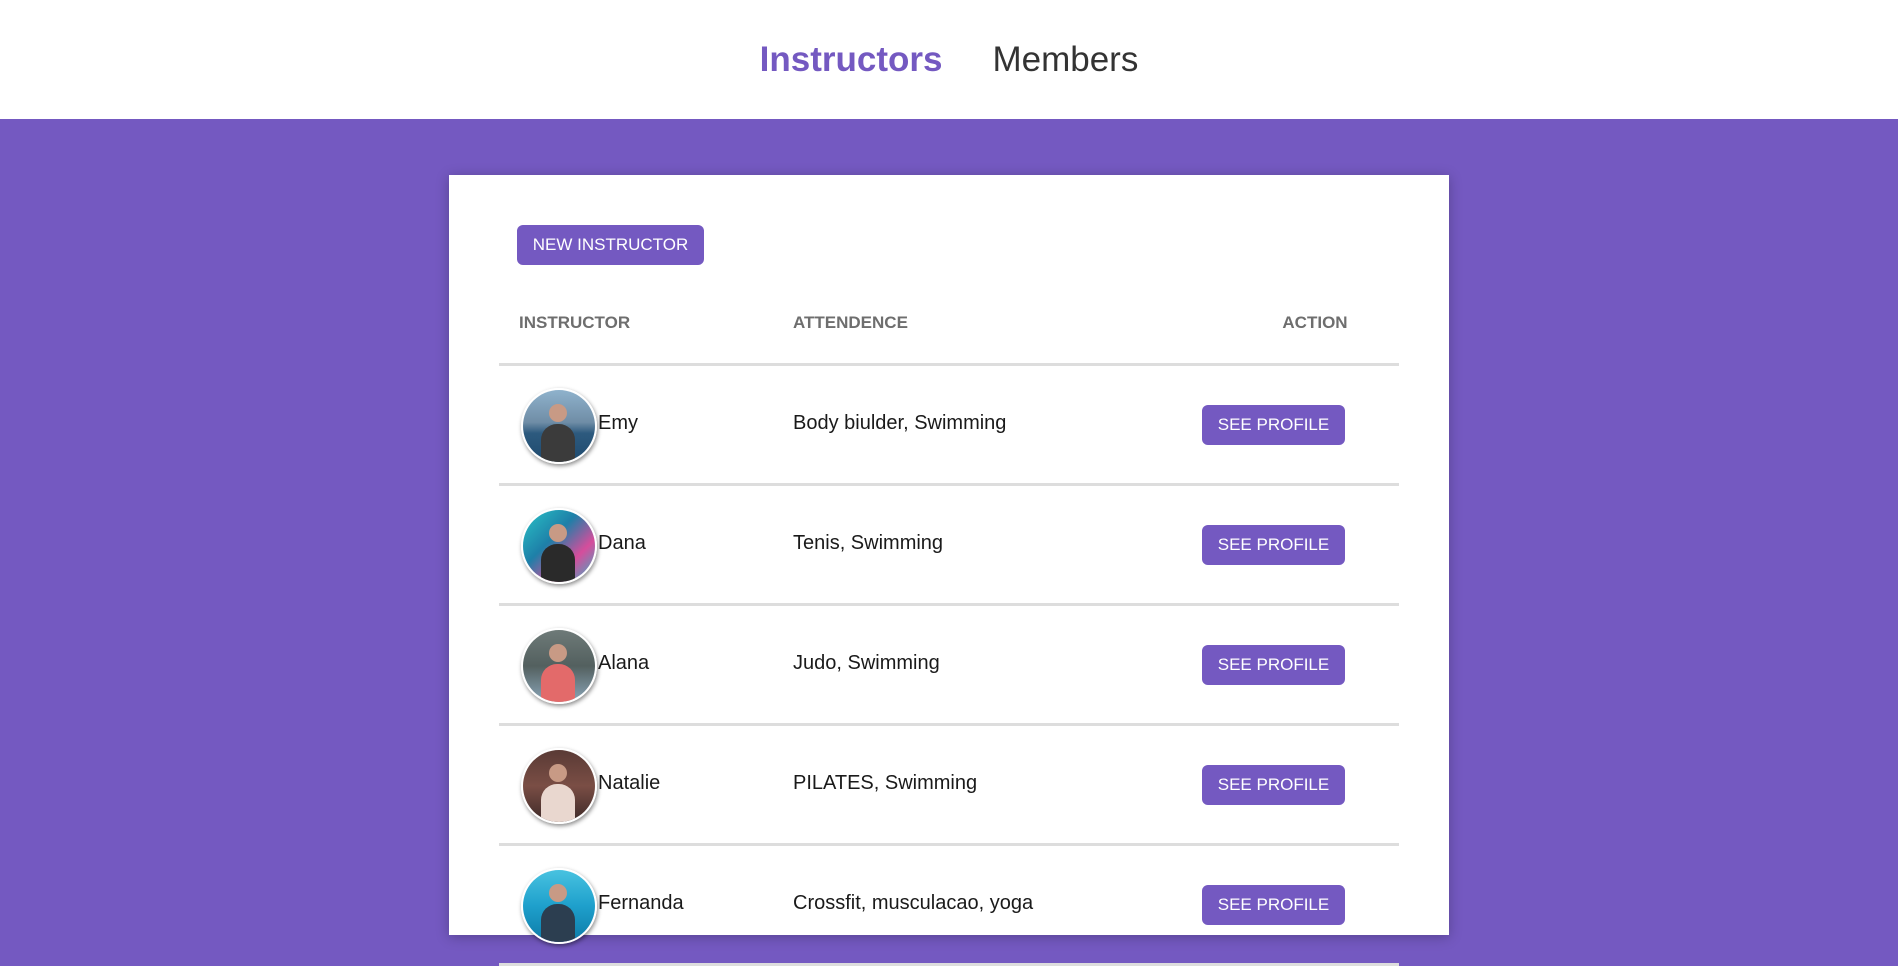 This screenshot has width=1898, height=966. I want to click on instructor-name: Fernanda, so click(641, 903).